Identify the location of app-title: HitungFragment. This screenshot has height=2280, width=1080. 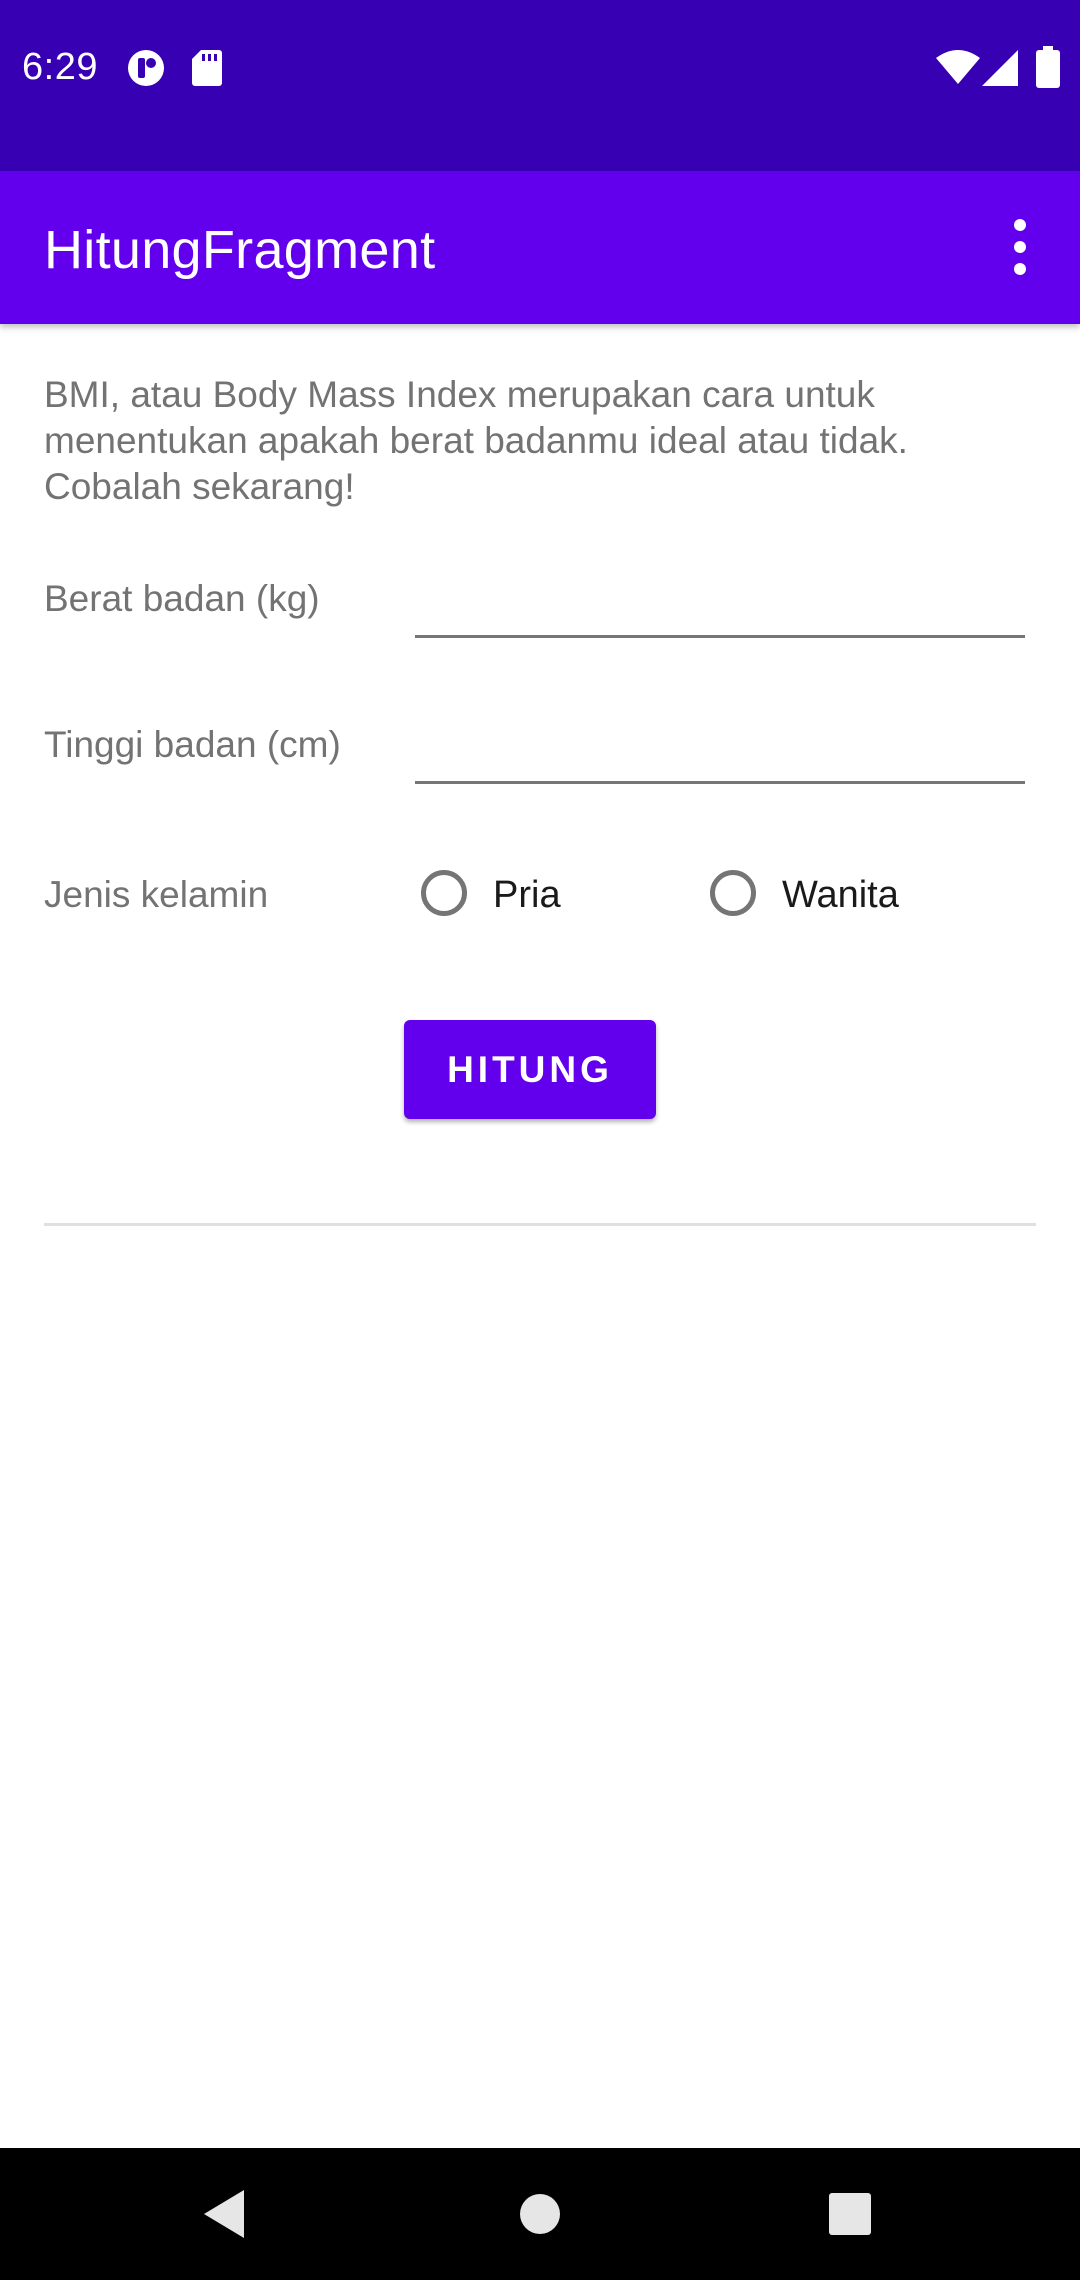
(240, 250).